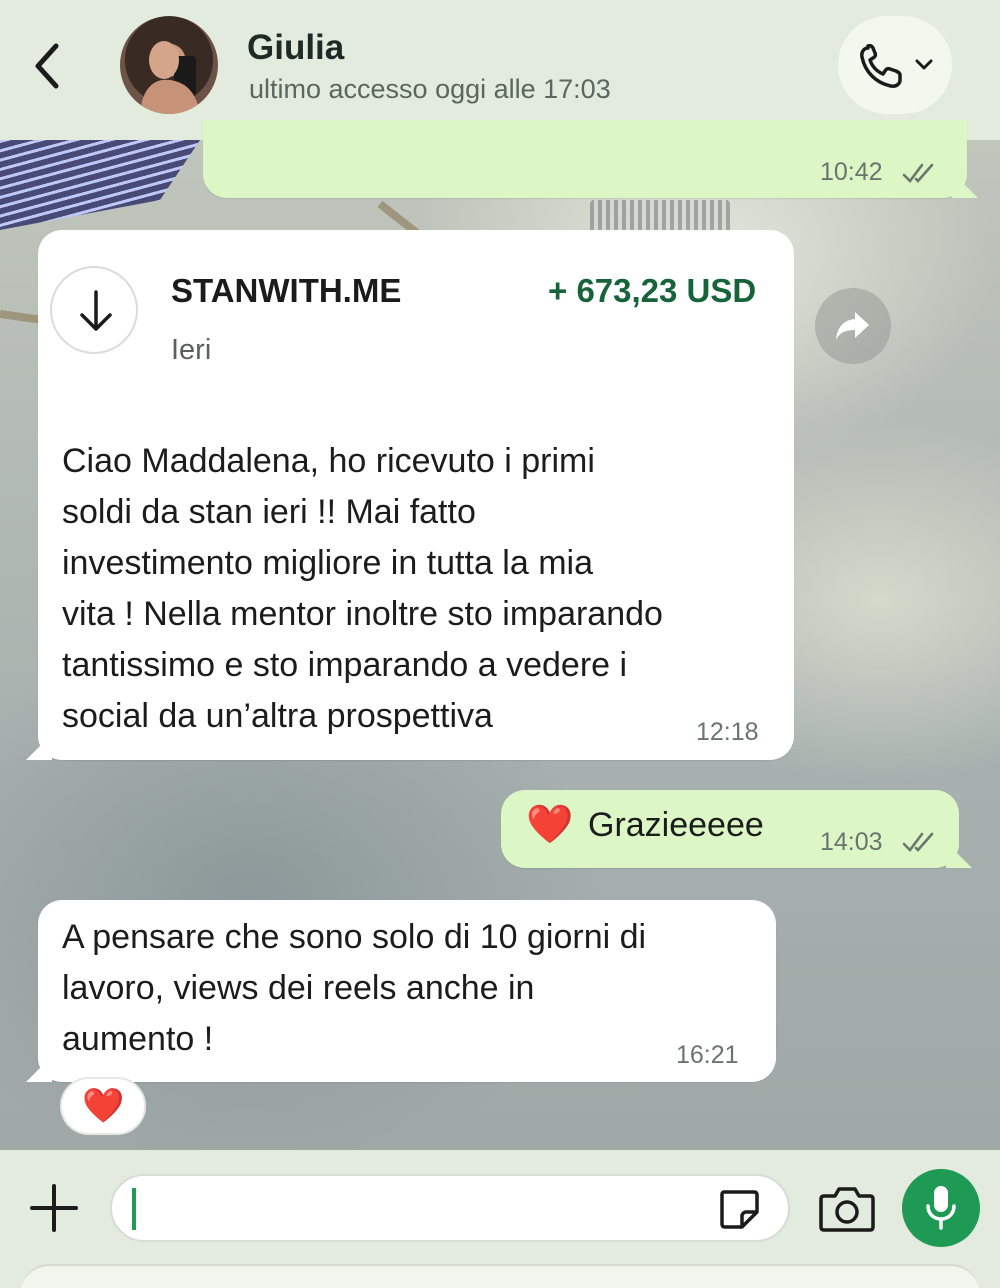  Describe the element at coordinates (54, 1208) in the screenshot. I see `plus-icon` at that location.